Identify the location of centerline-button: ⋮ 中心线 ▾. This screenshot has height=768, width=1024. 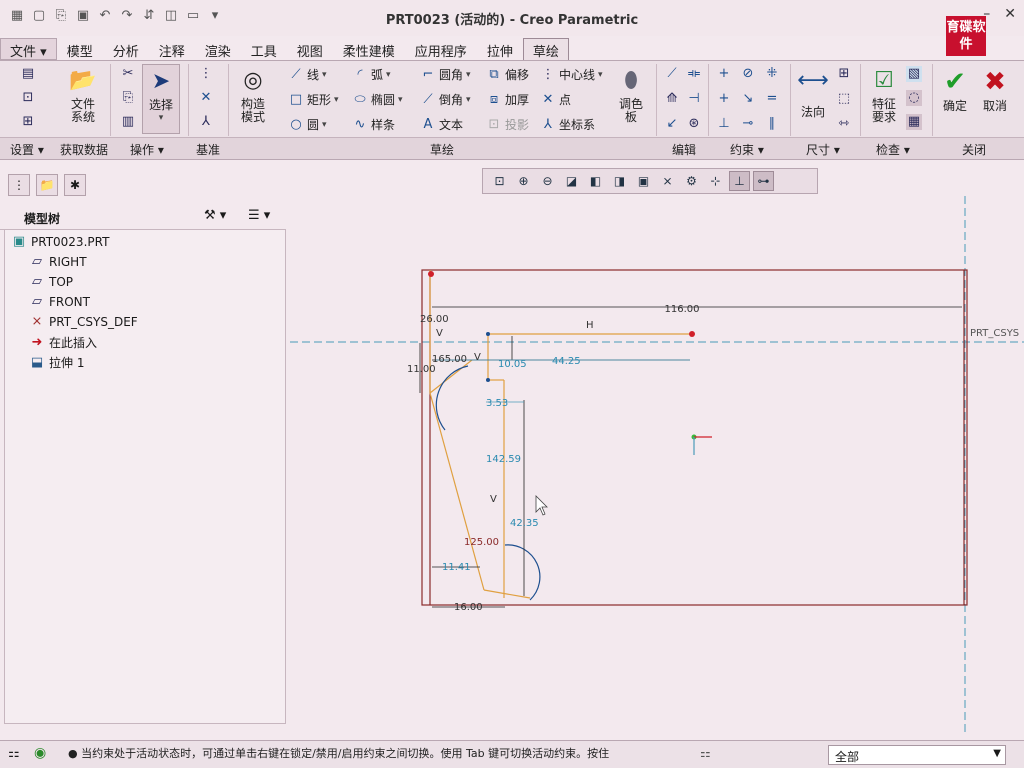
(571, 74).